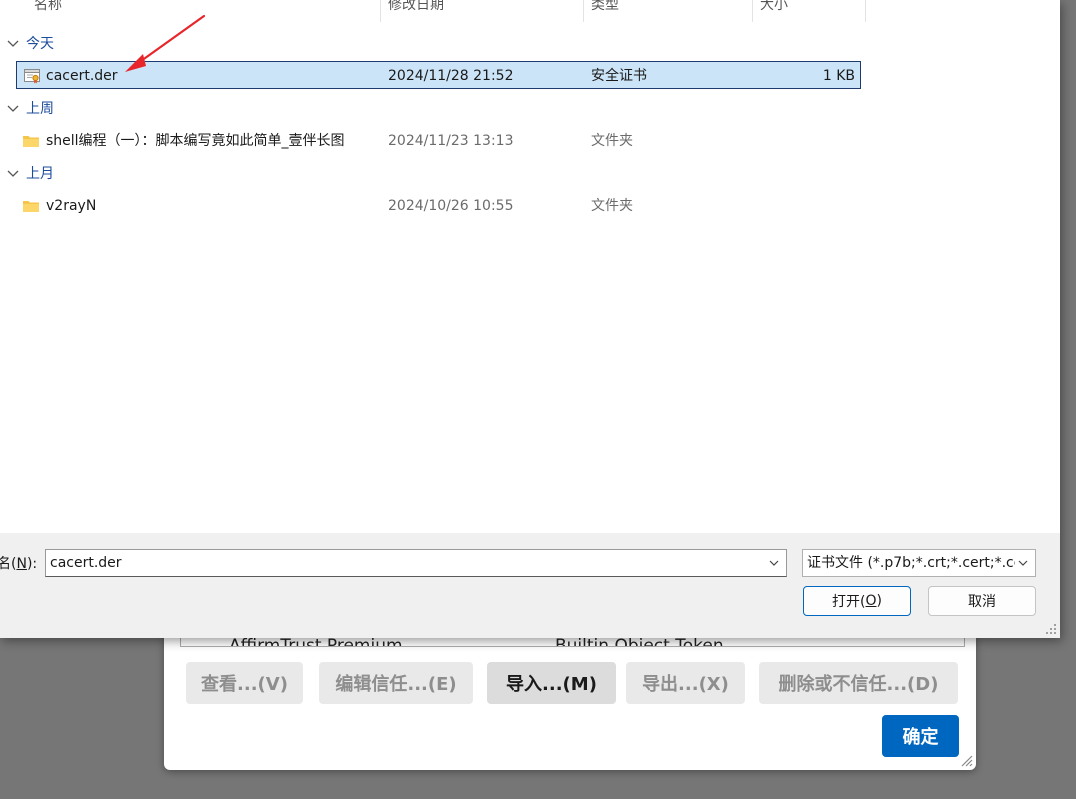 Image resolution: width=1076 pixels, height=799 pixels. What do you see at coordinates (685, 683) in the screenshot?
I see `export-button: 导出...(X)` at bounding box center [685, 683].